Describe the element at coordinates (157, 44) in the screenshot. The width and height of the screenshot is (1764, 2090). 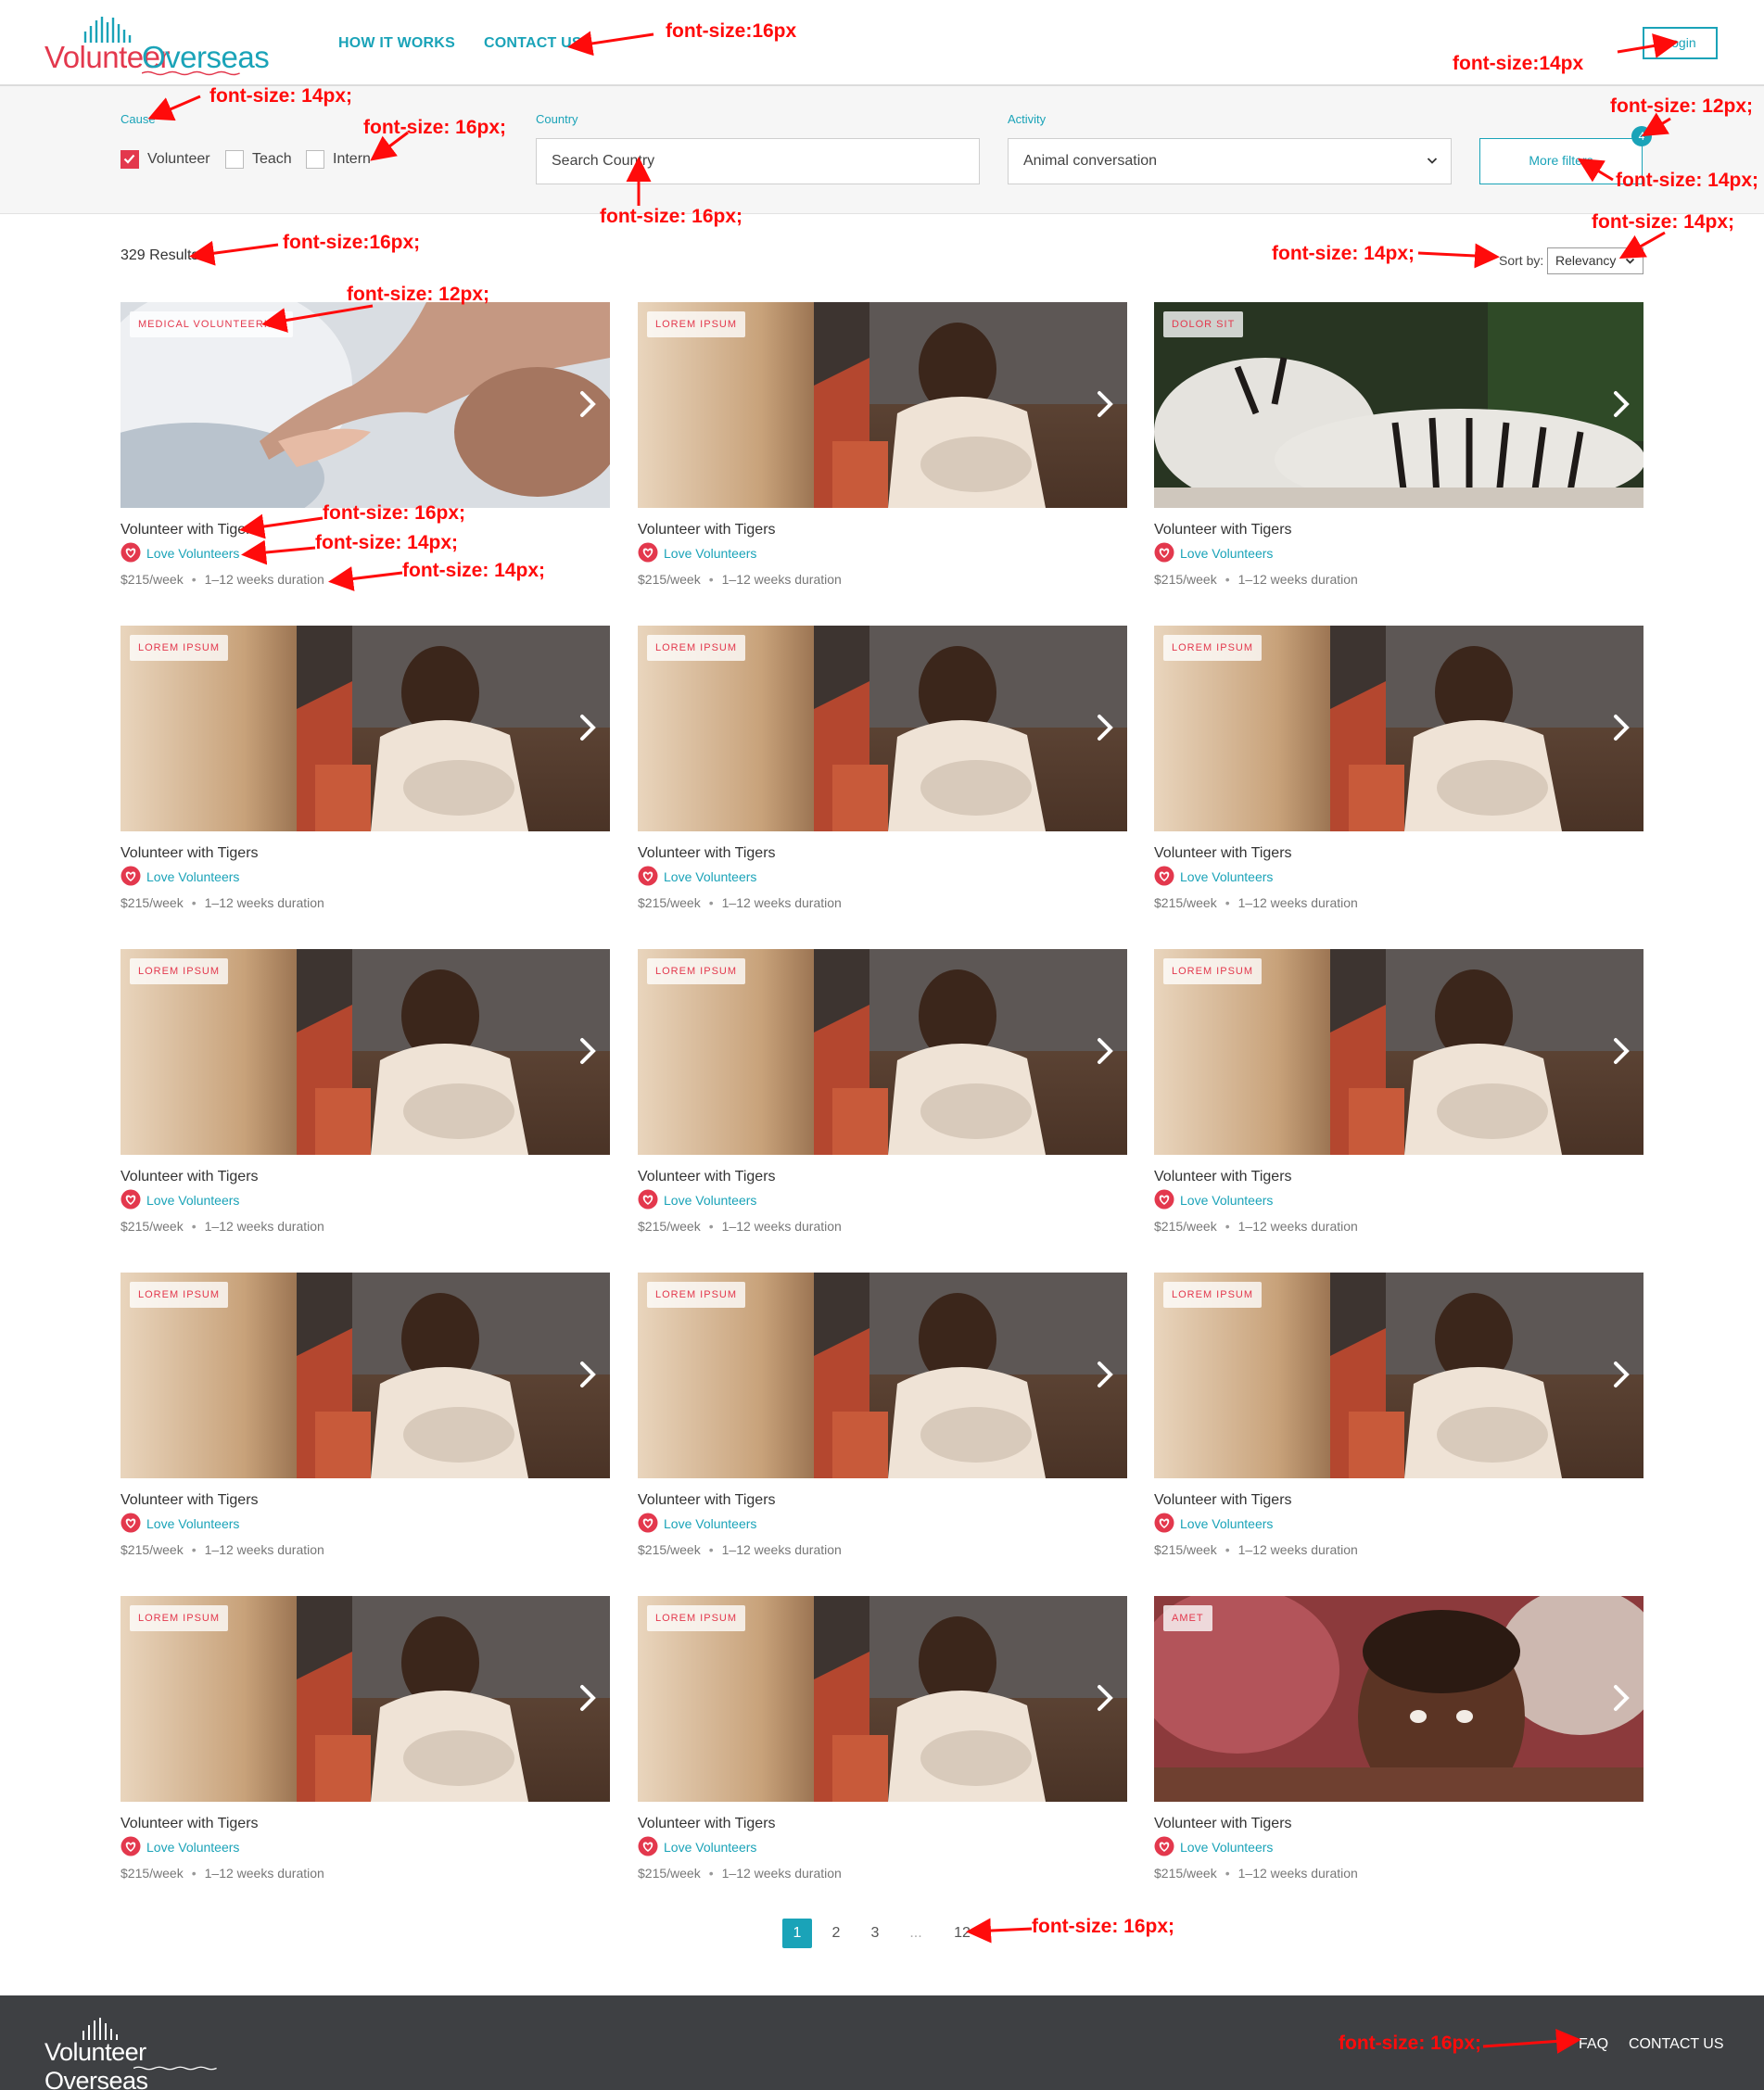
I see `site-logo: Volunteer Overseas` at that location.